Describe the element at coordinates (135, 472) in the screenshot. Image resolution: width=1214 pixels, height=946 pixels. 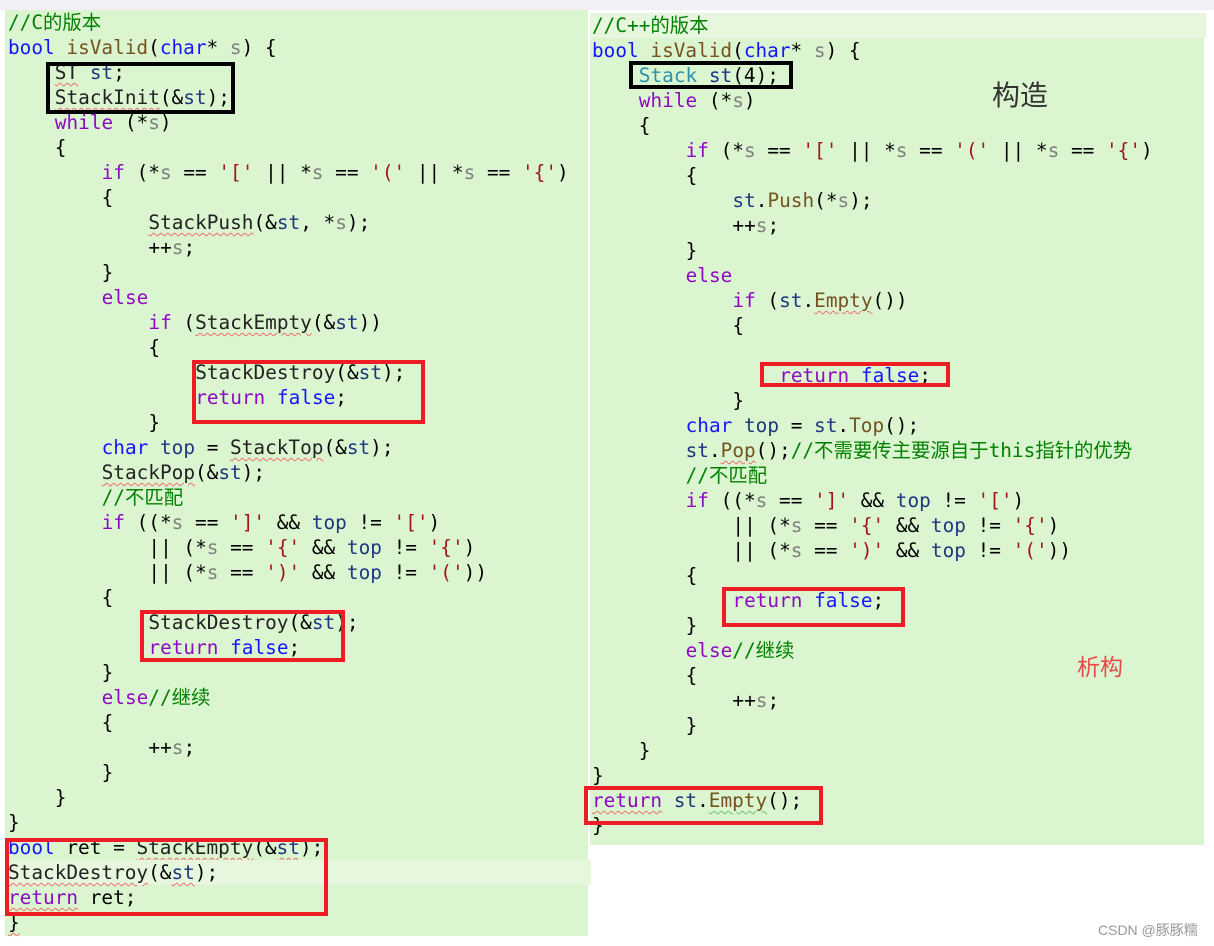
I see `code-line: StackPop(&st);` at that location.